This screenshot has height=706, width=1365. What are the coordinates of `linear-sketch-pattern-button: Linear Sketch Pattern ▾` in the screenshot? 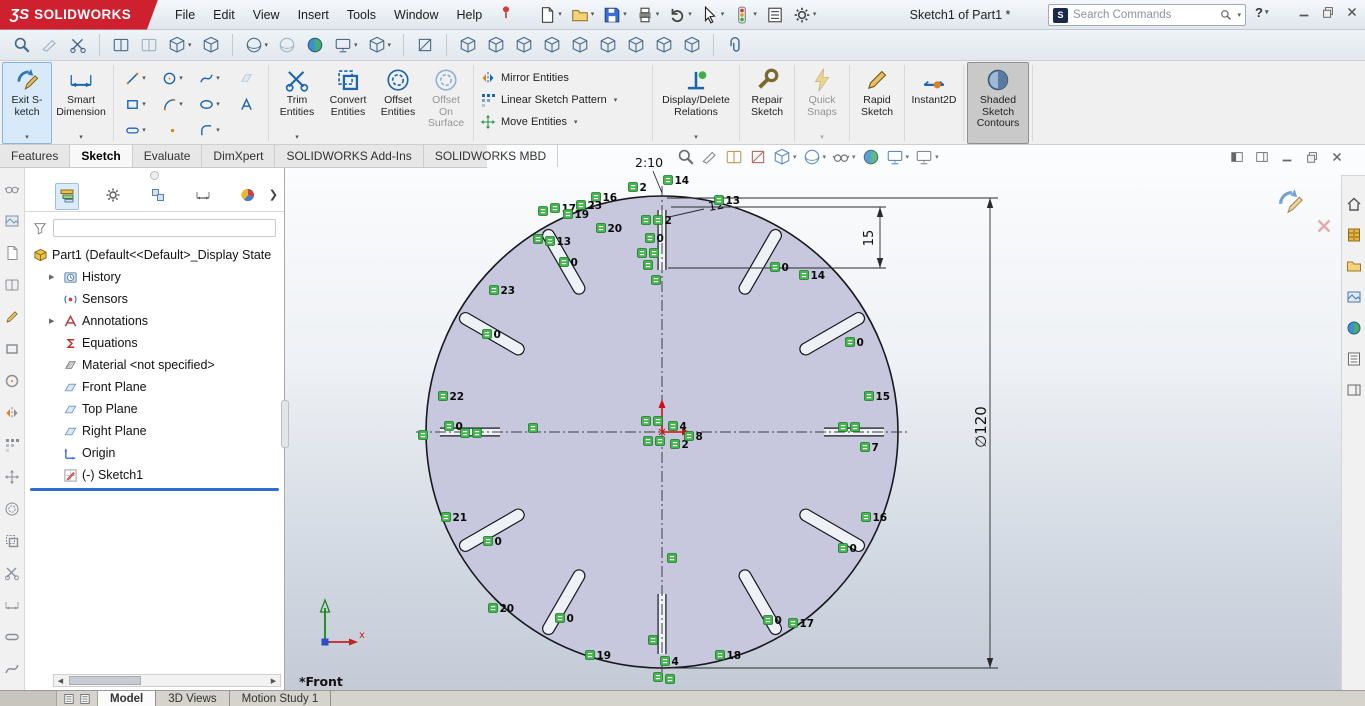 It's located at (563, 100).